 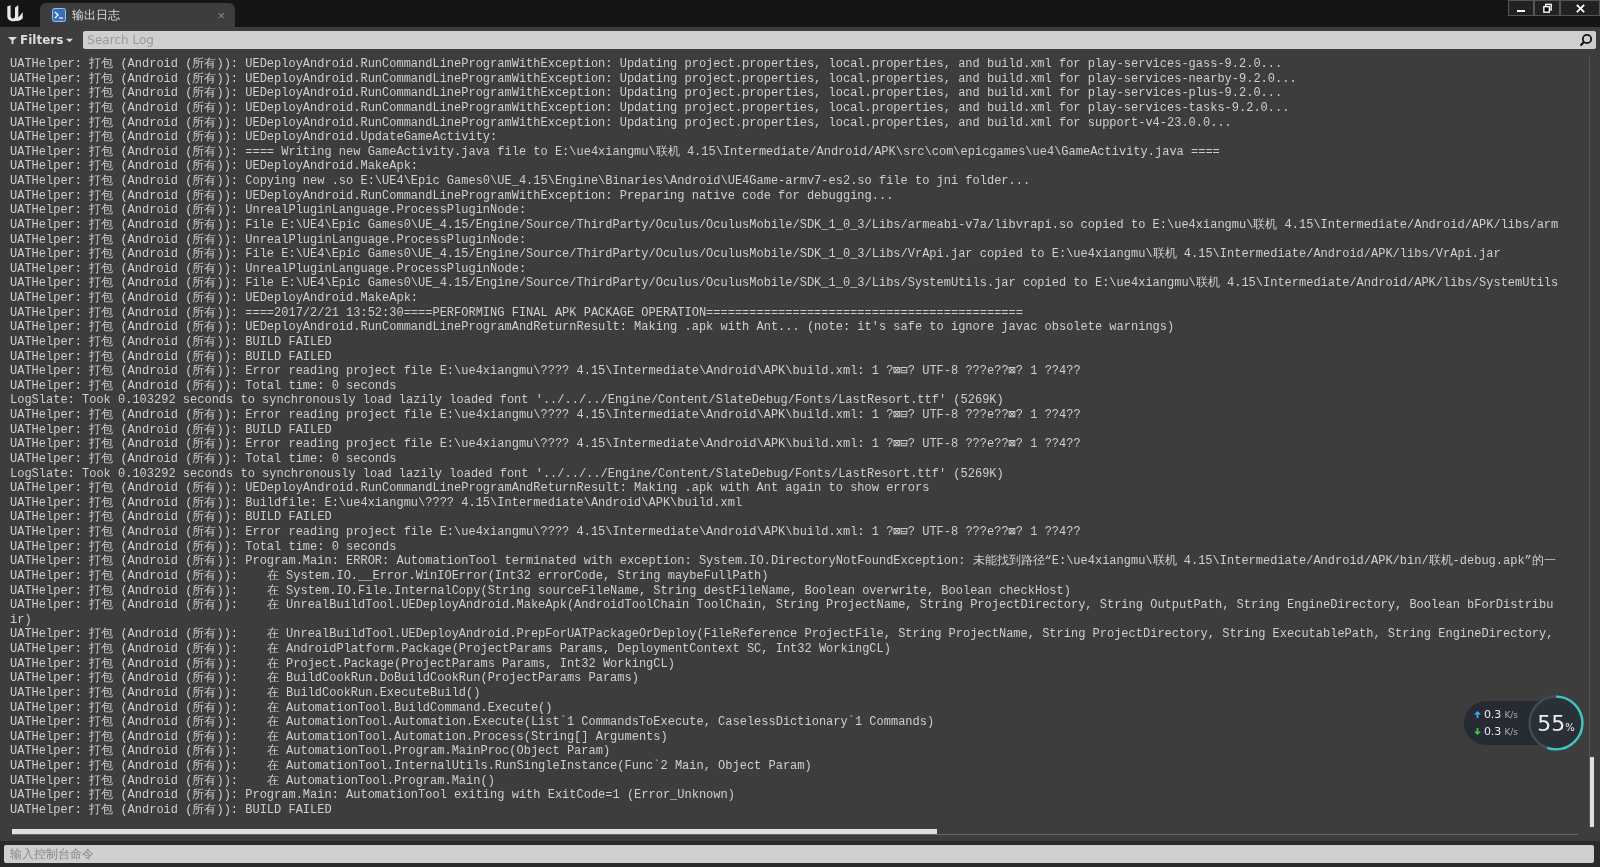 I want to click on download-arrow-icon, so click(x=1477, y=731).